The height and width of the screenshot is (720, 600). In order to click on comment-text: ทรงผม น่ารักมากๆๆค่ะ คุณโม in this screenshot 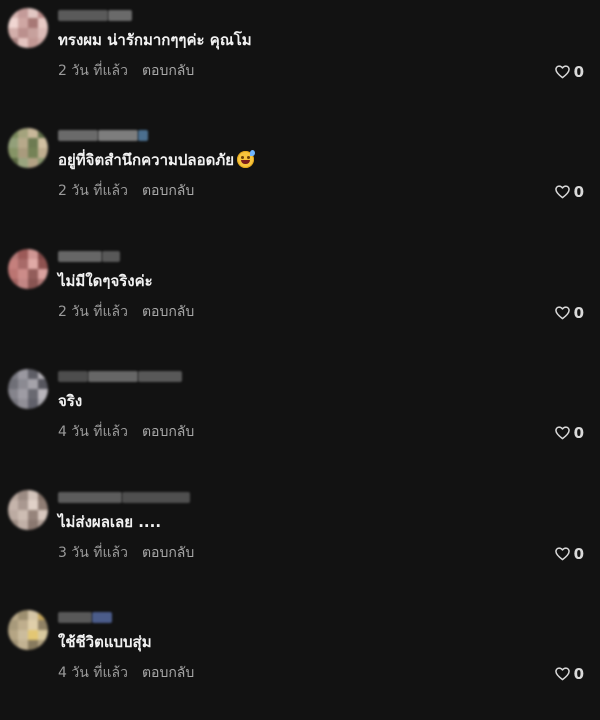, I will do `click(155, 40)`.